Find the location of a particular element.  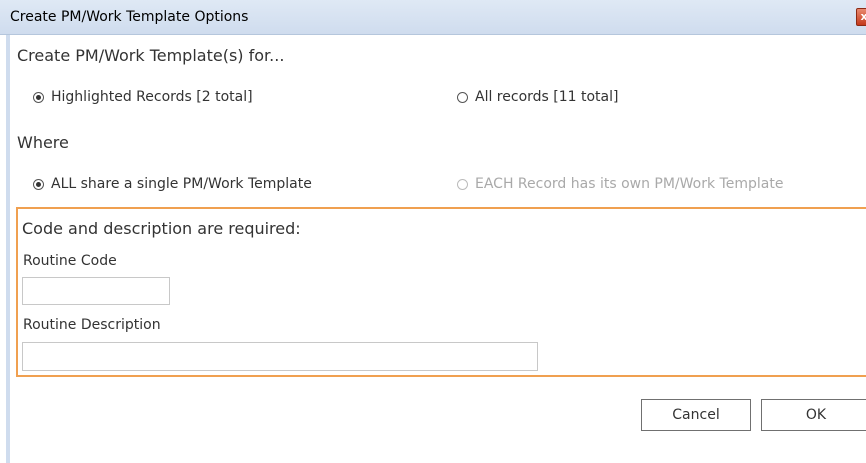

radio-all-share-single-label: ALL share a single PM/Work Template is located at coordinates (181, 184).